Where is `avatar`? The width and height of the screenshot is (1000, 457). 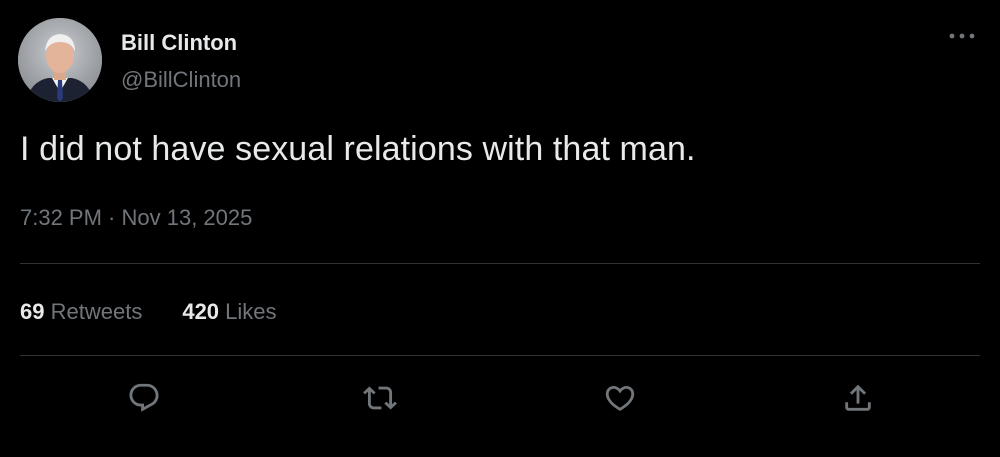
avatar is located at coordinates (60, 60).